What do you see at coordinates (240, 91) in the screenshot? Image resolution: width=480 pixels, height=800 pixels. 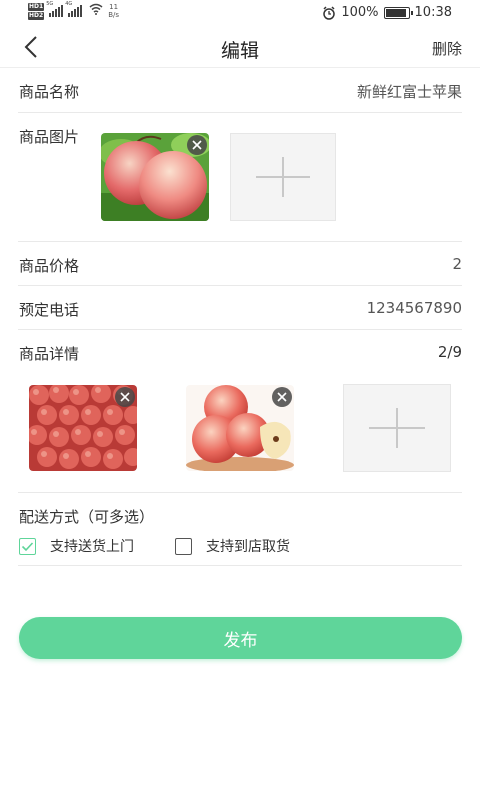 I see `name-row: 商品名称 新鲜红富士苹果` at bounding box center [240, 91].